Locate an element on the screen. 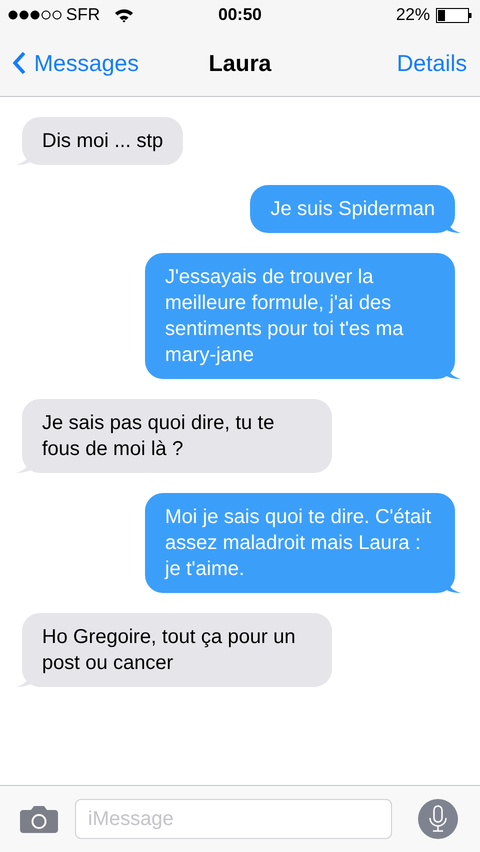  chevron-left-icon is located at coordinates (19, 63).